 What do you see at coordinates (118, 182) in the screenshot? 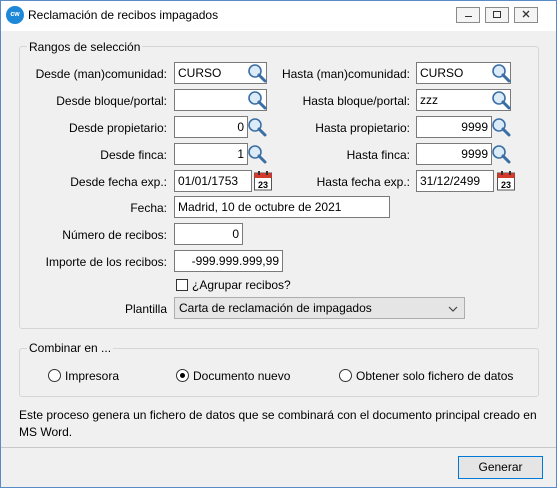
I see `from-date-label: Desde fecha exp.:` at bounding box center [118, 182].